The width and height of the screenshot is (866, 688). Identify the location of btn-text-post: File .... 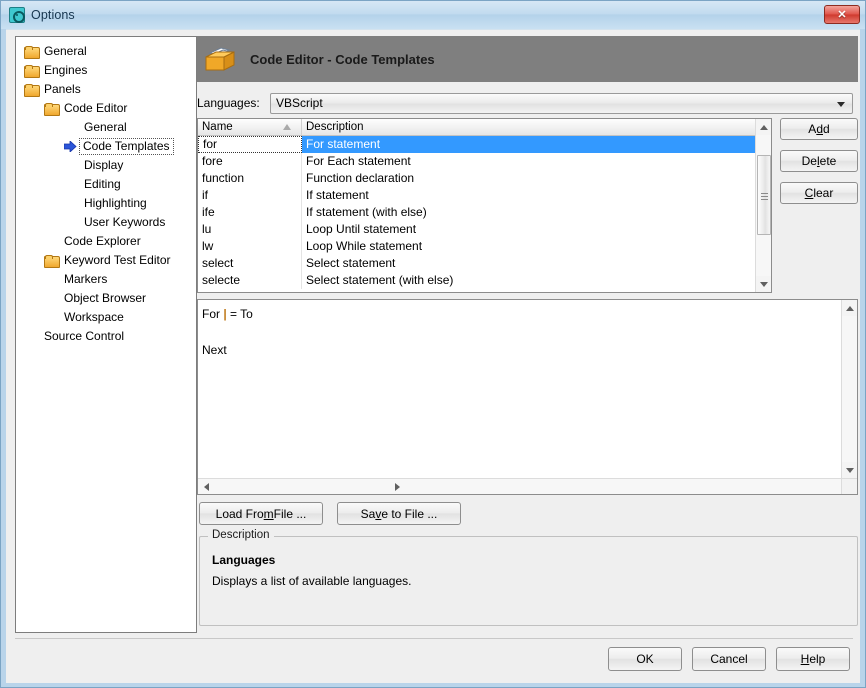
(290, 513).